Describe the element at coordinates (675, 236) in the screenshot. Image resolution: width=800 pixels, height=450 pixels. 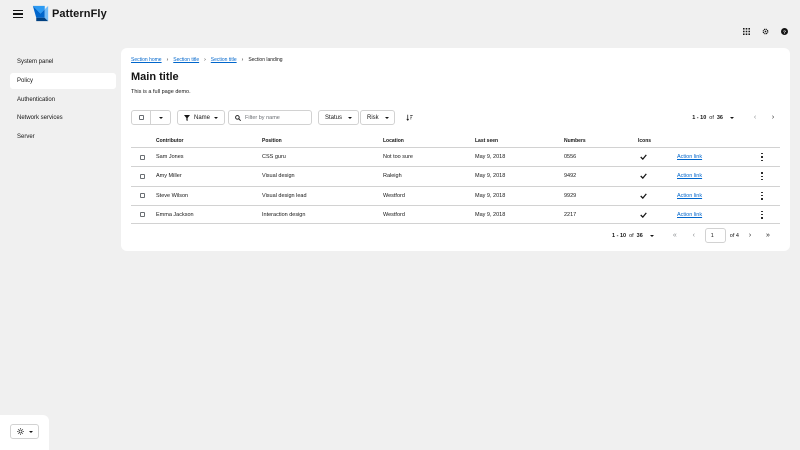
I see `first-page-button: «` at that location.